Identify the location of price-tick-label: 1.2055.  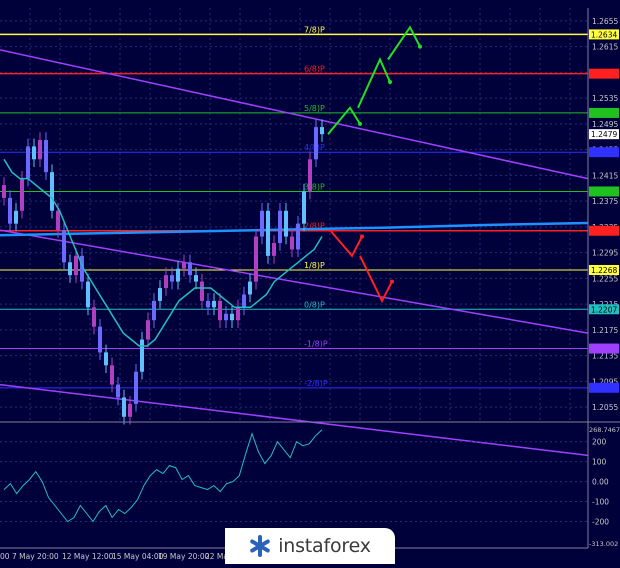
(605, 407).